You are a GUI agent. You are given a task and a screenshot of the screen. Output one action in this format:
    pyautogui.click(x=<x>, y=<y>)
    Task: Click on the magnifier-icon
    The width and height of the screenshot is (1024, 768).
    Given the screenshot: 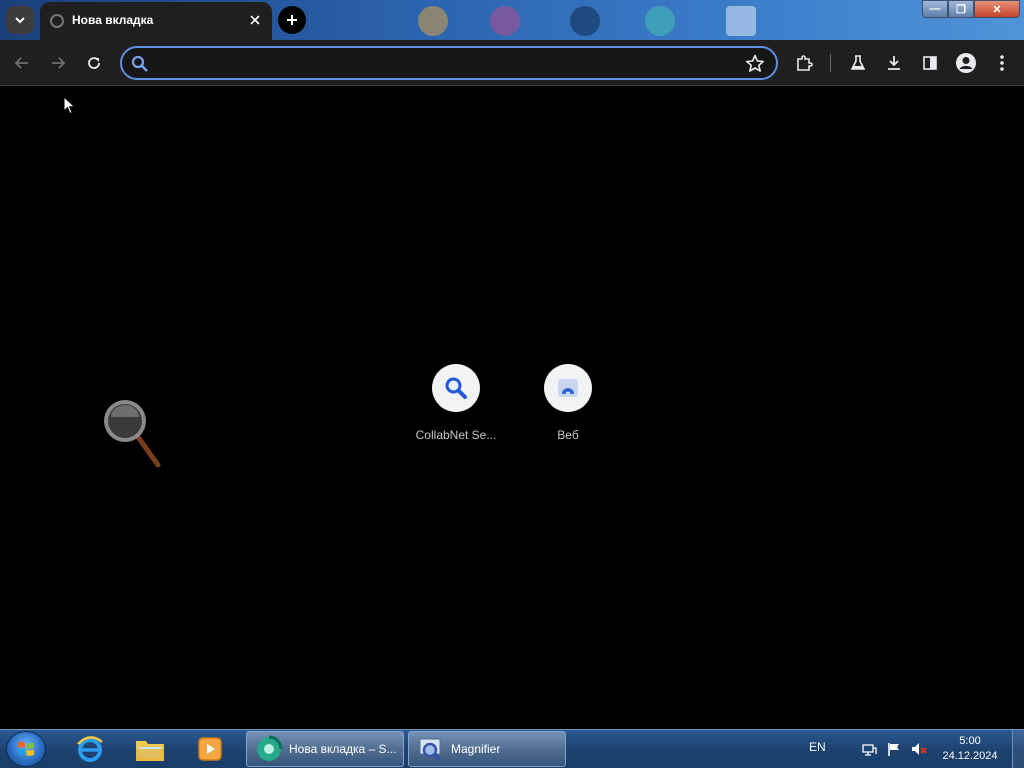 What is the action you would take?
    pyautogui.click(x=456, y=388)
    